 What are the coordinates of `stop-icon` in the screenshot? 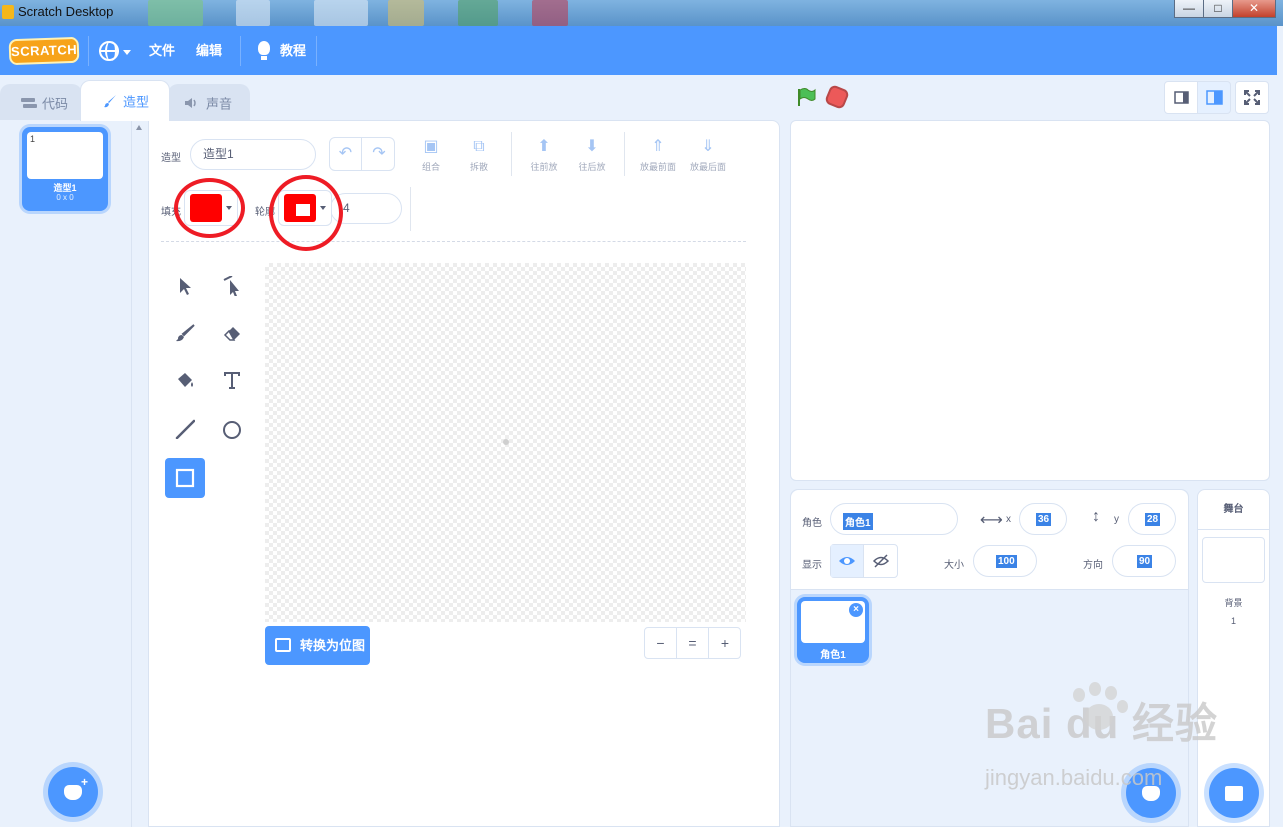 It's located at (837, 97).